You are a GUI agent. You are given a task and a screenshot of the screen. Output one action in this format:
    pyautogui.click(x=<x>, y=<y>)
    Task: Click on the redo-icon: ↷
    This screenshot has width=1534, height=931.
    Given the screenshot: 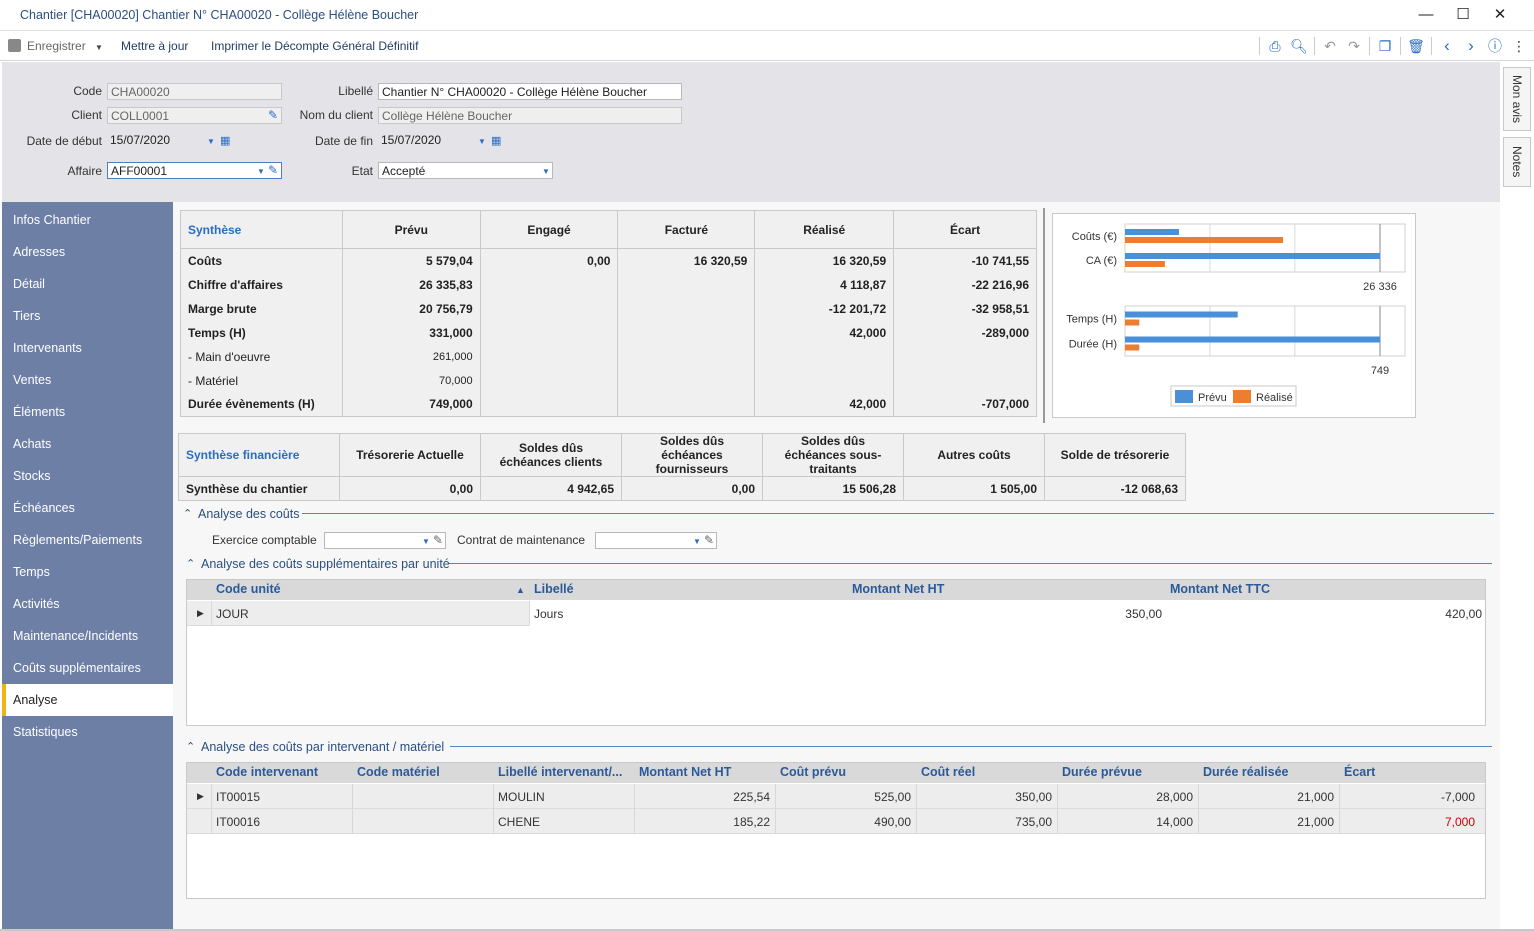 What is the action you would take?
    pyautogui.click(x=1354, y=46)
    